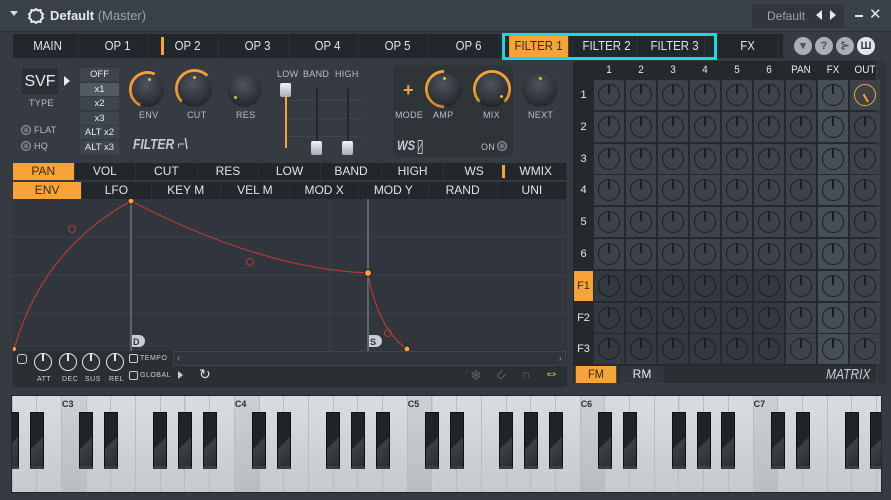 Image resolution: width=891 pixels, height=500 pixels. What do you see at coordinates (583, 349) in the screenshot?
I see `matrix-row-label: F3` at bounding box center [583, 349].